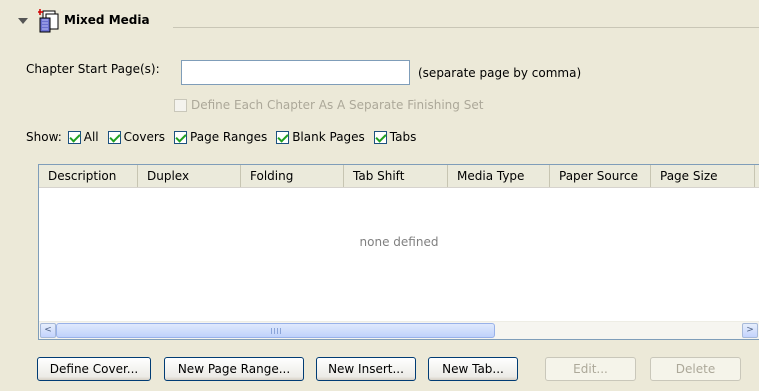  What do you see at coordinates (23, 21) in the screenshot?
I see `collapse-chevron-icon` at bounding box center [23, 21].